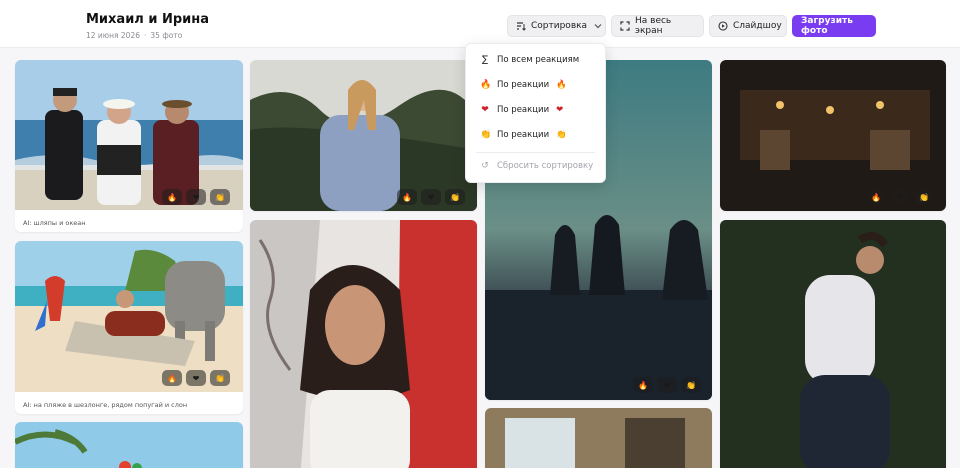 This screenshot has width=960, height=468. I want to click on photo-card: 🔥 ❤ 👏 AI: шляпы и океан, so click(129, 146).